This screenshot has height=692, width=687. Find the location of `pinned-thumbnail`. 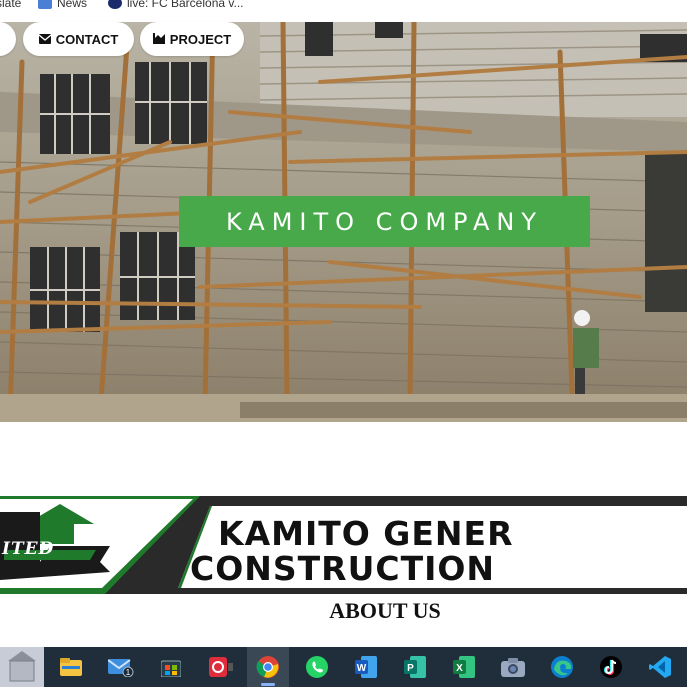

pinned-thumbnail is located at coordinates (22, 667).